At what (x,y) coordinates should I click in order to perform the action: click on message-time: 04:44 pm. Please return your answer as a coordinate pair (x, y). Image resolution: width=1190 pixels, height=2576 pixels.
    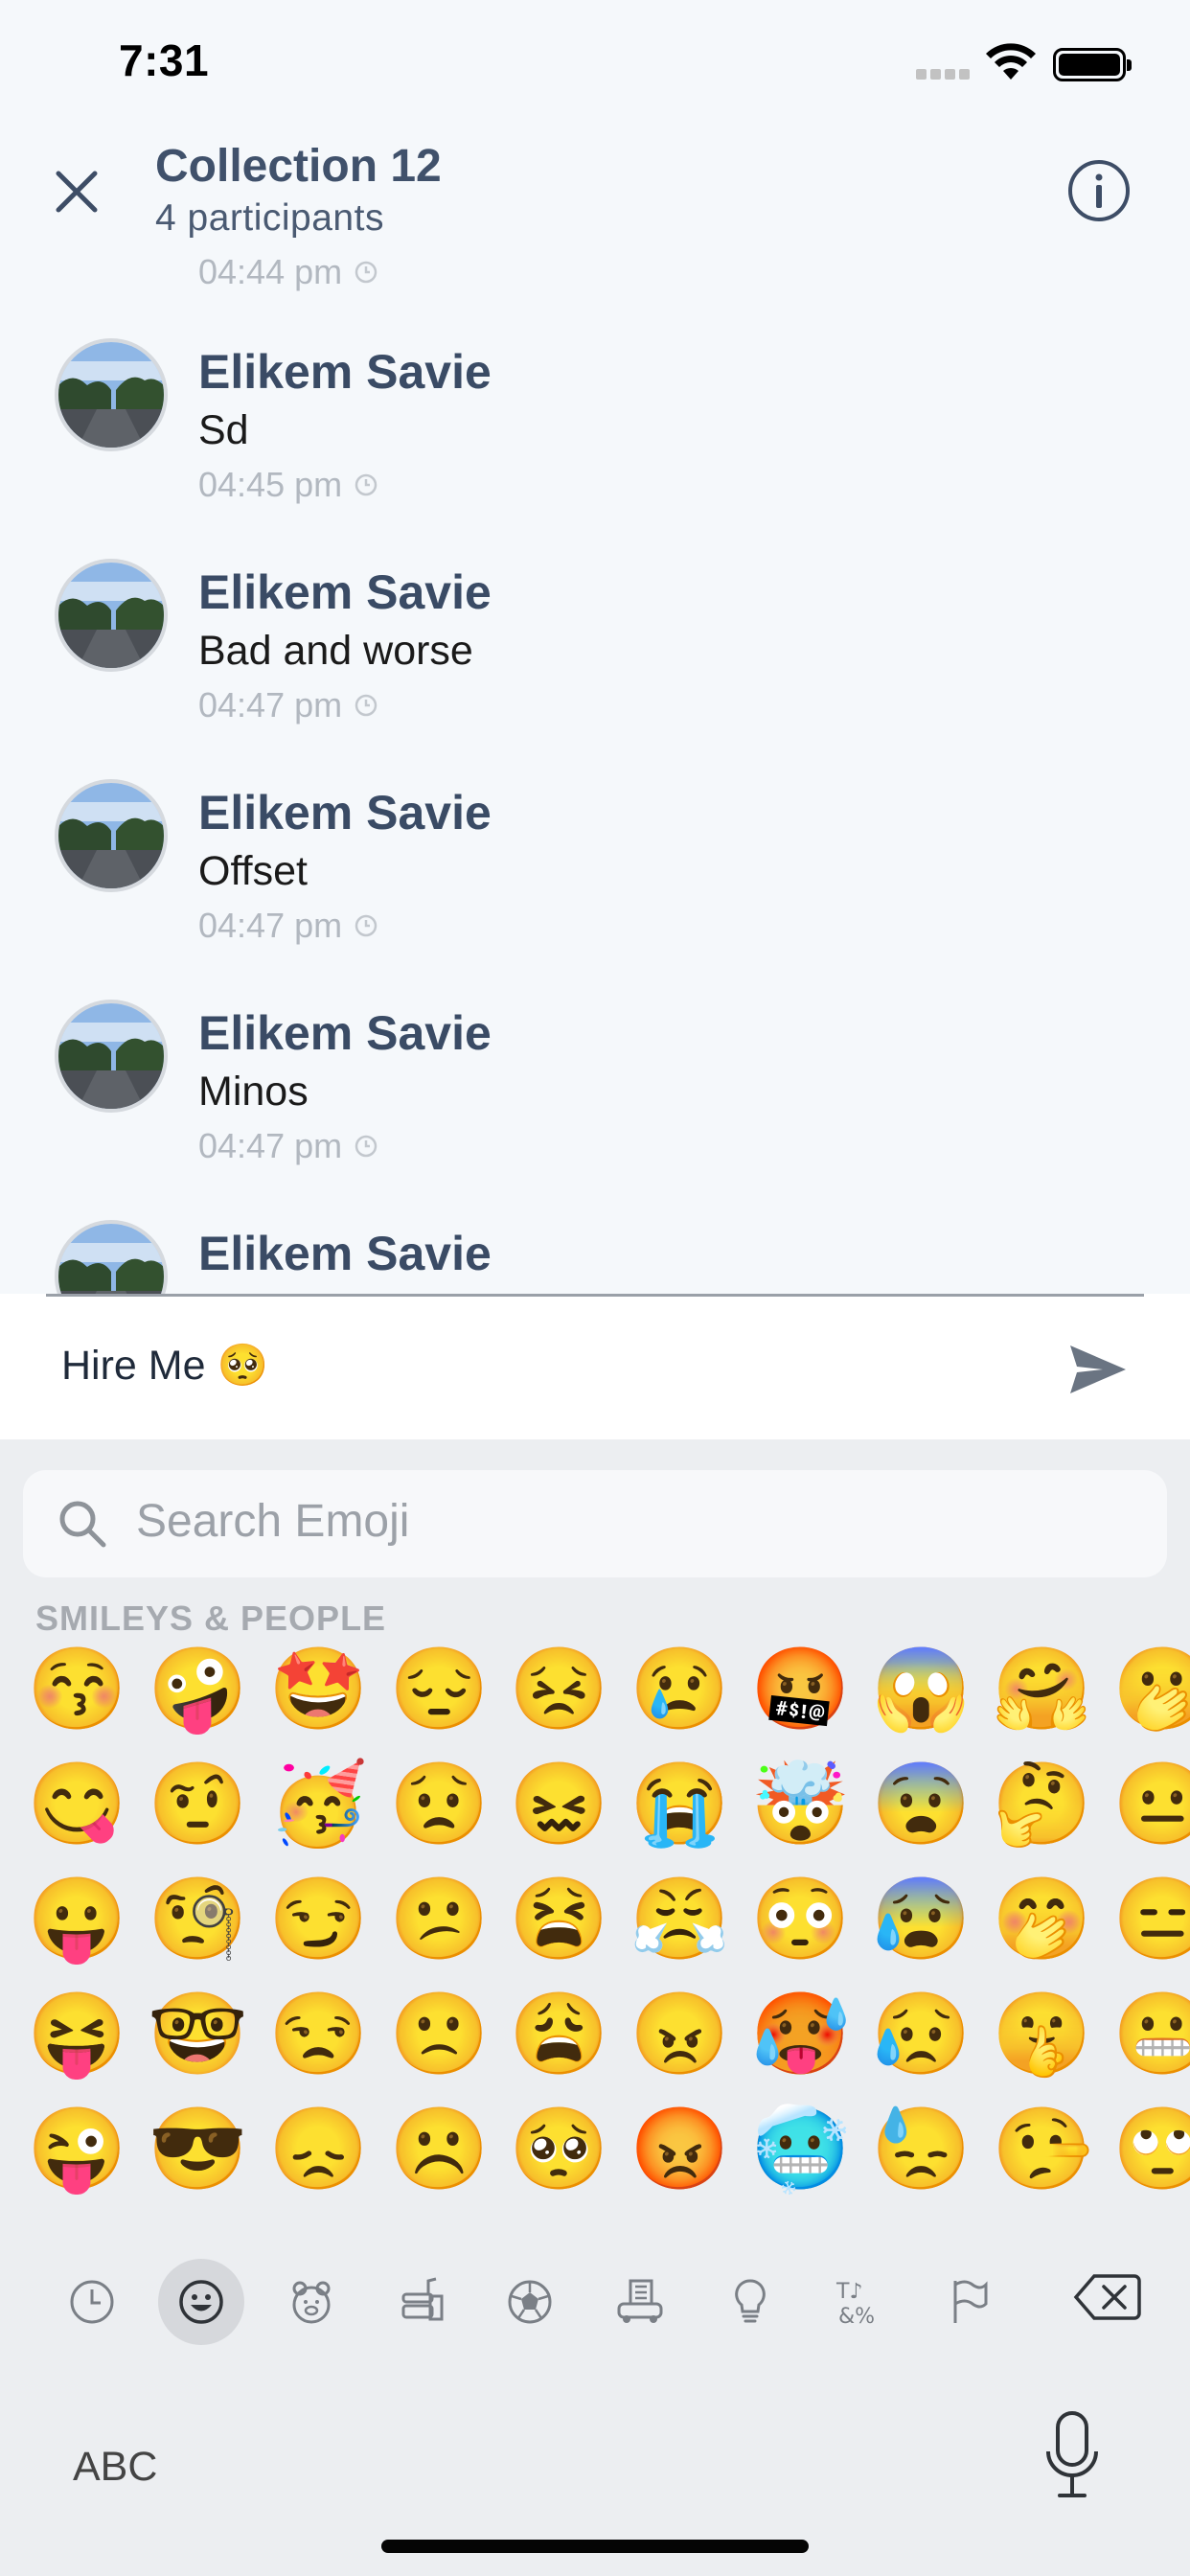
    Looking at the image, I should click on (288, 273).